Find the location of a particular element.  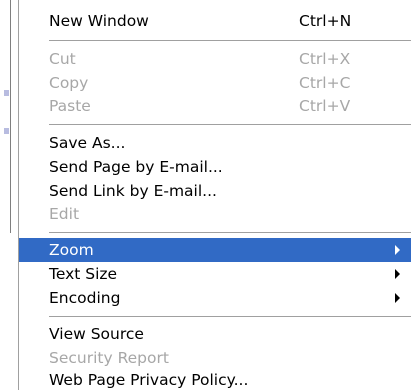

menu-item-new-window: New Window Ctrl+N is located at coordinates (215, 21).